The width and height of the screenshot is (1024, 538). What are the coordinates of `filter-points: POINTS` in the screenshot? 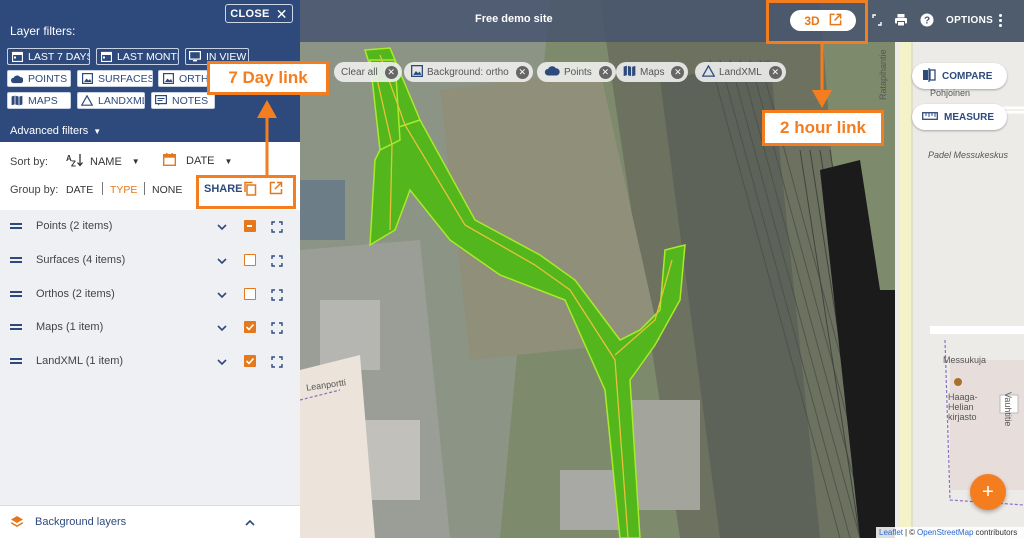 It's located at (39, 78).